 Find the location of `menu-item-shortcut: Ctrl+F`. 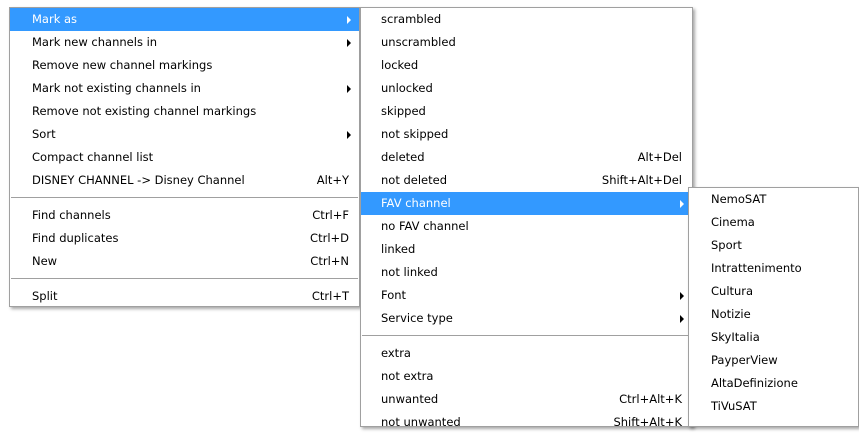

menu-item-shortcut: Ctrl+F is located at coordinates (330, 215).